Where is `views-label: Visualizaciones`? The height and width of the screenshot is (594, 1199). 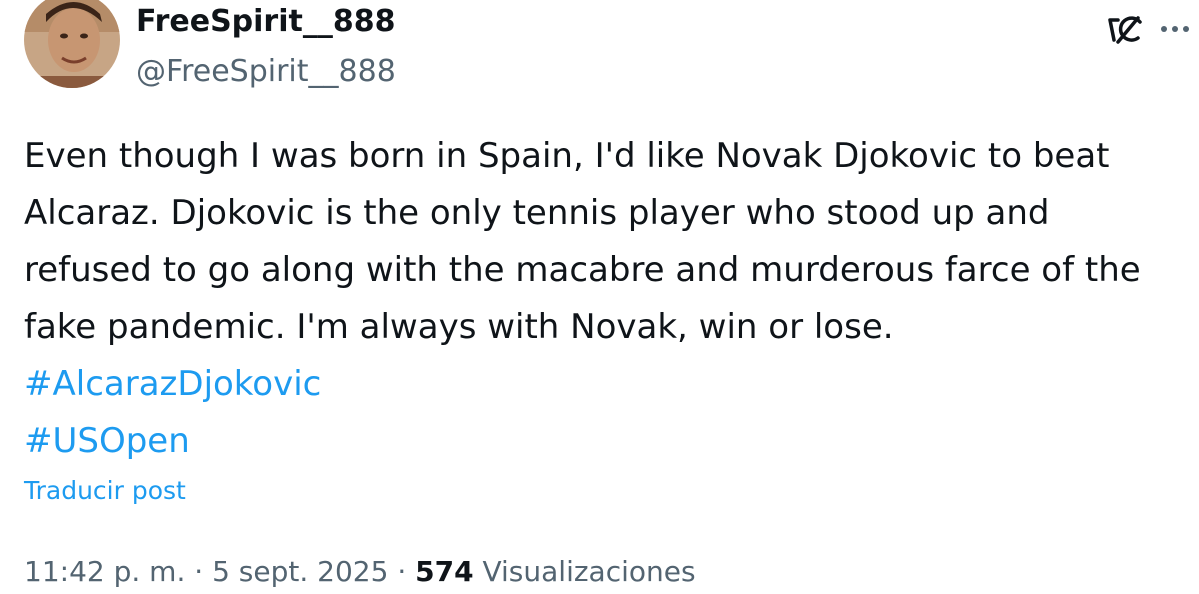
views-label: Visualizaciones is located at coordinates (589, 571).